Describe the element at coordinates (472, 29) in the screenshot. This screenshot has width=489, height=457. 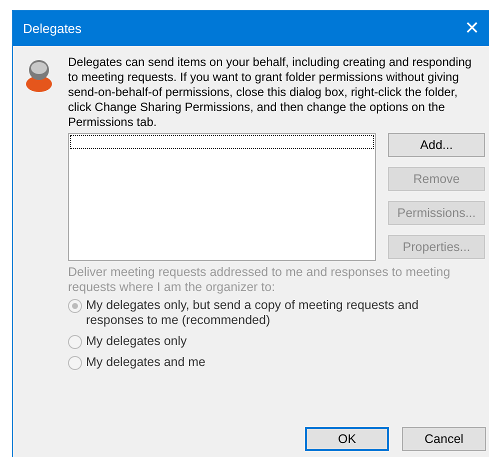
I see `close-button: ✕` at that location.